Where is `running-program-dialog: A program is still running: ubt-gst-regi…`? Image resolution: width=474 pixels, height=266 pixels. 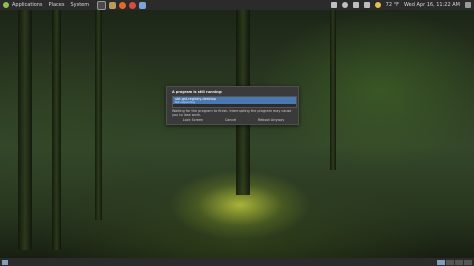 running-program-dialog: A program is still running: ubt-gst-regi… is located at coordinates (232, 105).